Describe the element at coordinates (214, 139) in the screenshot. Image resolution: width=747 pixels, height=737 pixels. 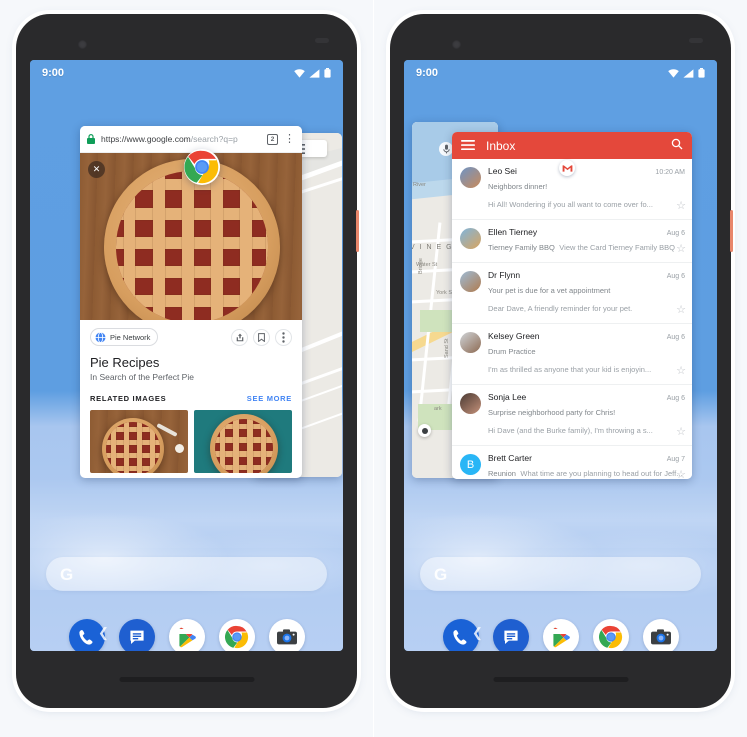
I see `url-path: /search?q=p` at that location.